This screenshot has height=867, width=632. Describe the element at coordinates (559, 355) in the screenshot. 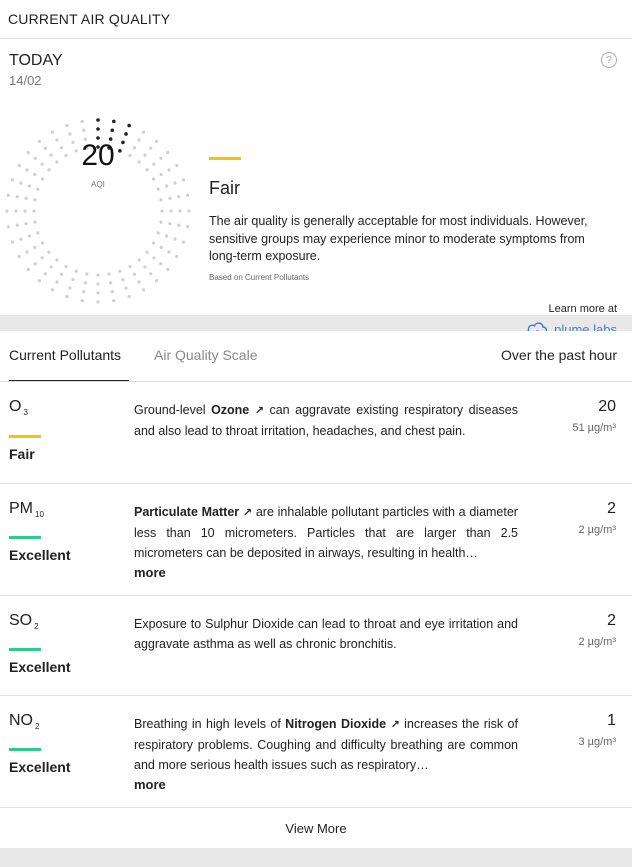

I see `timeframe-label: Over the past hour` at that location.